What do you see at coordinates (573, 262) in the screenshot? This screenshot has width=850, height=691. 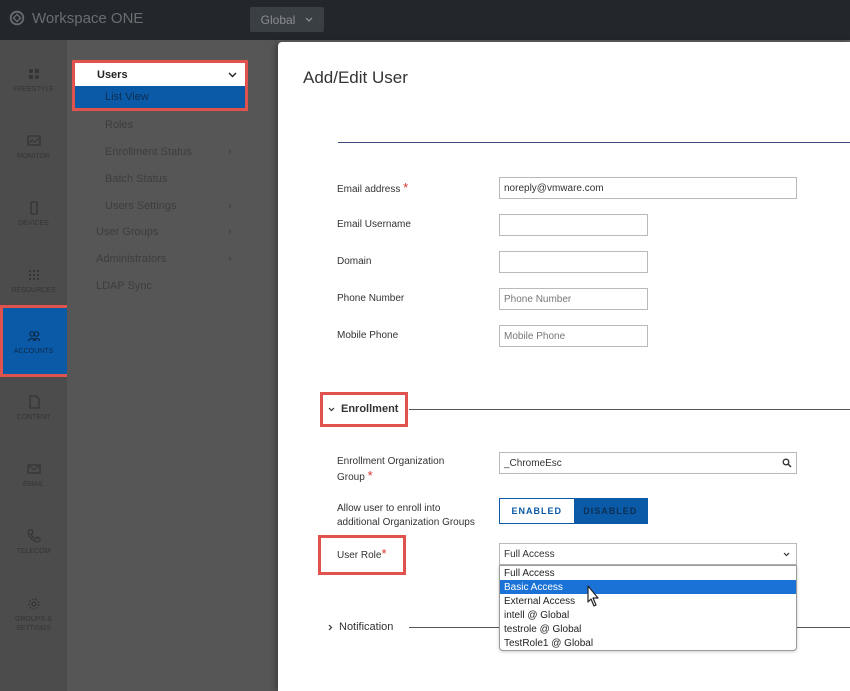 I see `domain-input` at bounding box center [573, 262].